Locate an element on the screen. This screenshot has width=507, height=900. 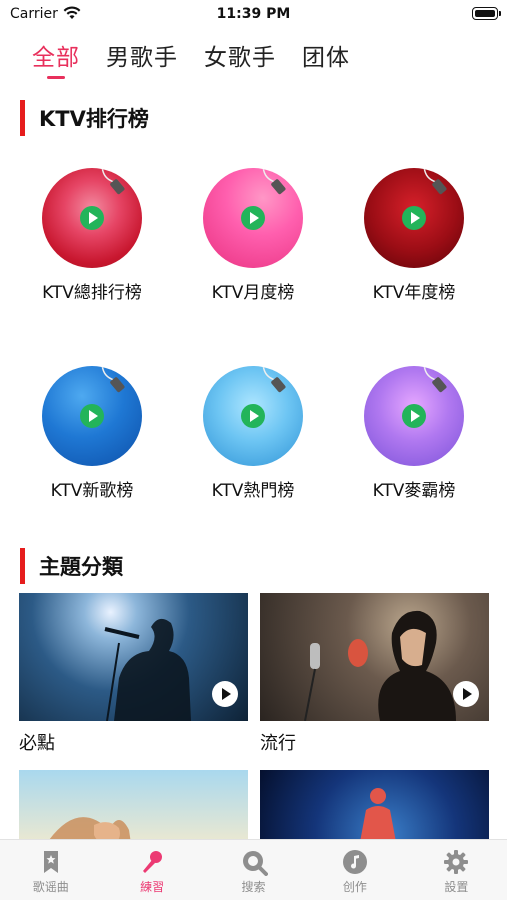
clock: 11:39 PM is located at coordinates (253, 14).